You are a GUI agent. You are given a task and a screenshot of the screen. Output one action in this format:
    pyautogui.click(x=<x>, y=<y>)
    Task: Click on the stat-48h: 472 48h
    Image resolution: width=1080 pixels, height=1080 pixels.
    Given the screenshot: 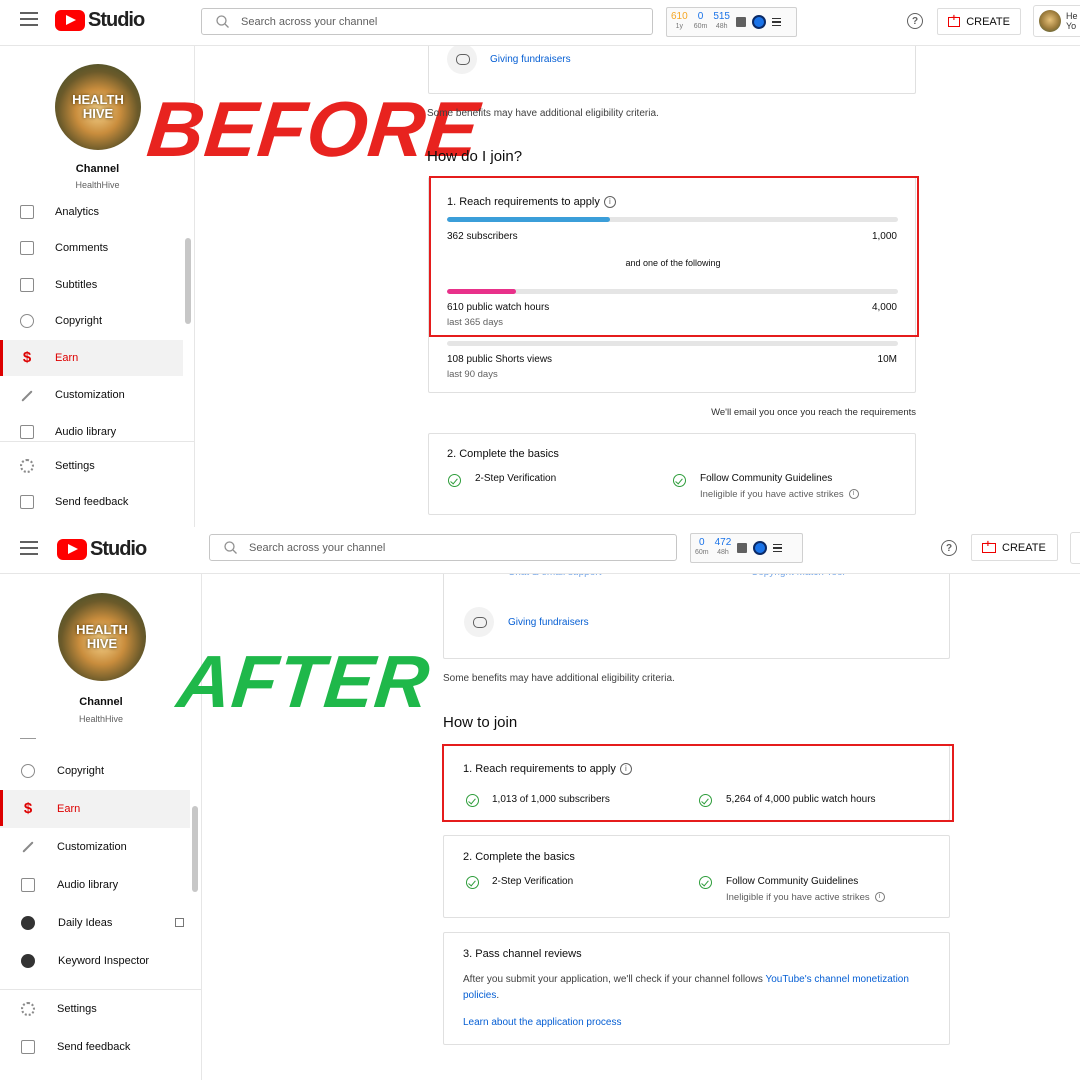 What is the action you would take?
    pyautogui.click(x=723, y=547)
    